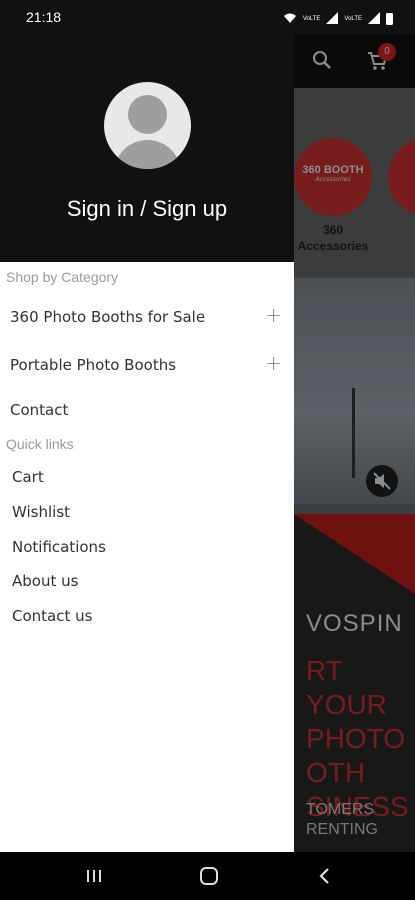 The height and width of the screenshot is (900, 415). What do you see at coordinates (93, 365) in the screenshot?
I see `menu-item-label: Portable Photo Booths` at bounding box center [93, 365].